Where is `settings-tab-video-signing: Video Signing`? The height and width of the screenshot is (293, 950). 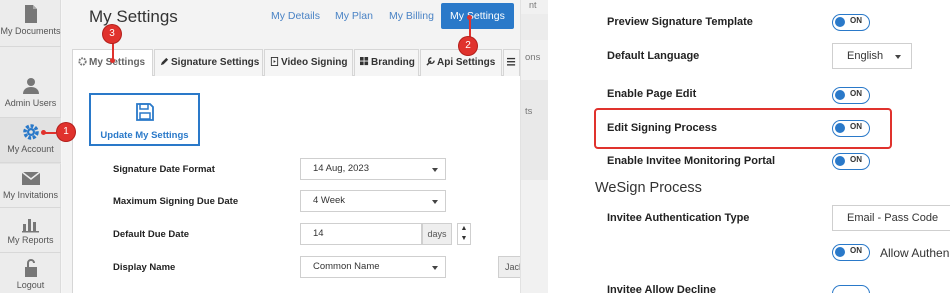
settings-tab-video-signing: Video Signing is located at coordinates (308, 62).